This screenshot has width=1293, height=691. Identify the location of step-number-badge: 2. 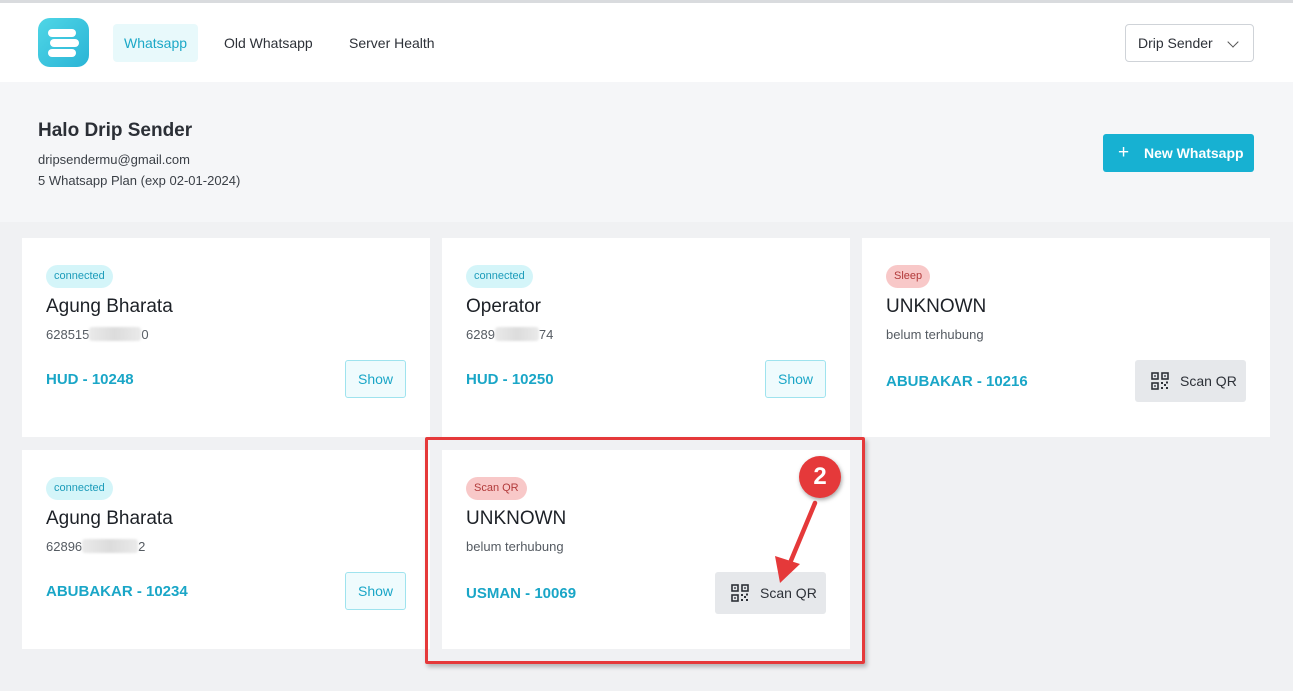
(820, 477).